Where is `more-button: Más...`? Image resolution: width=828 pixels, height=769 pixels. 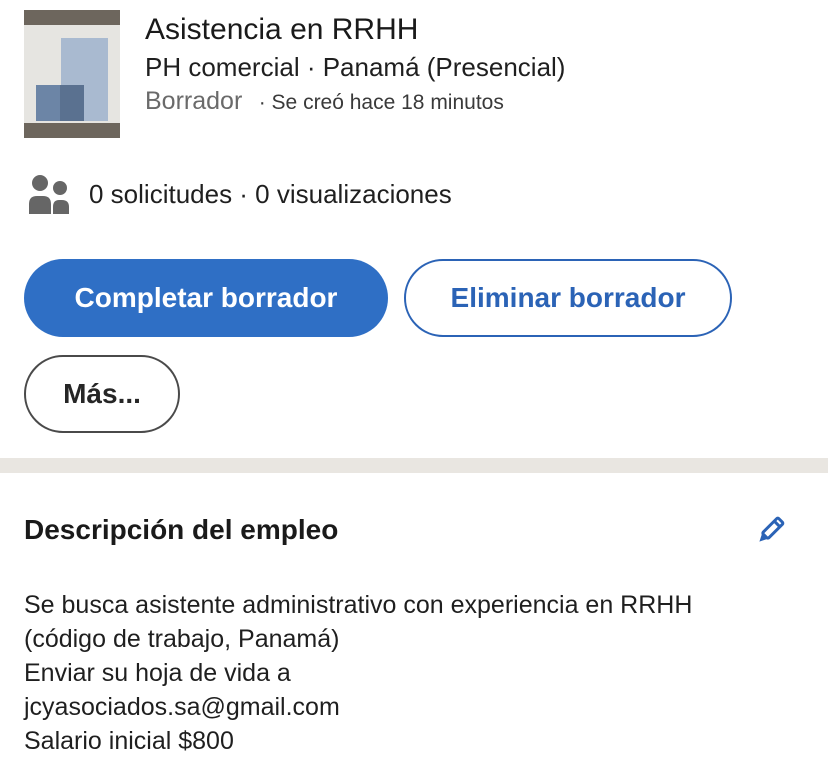 more-button: Más... is located at coordinates (102, 394).